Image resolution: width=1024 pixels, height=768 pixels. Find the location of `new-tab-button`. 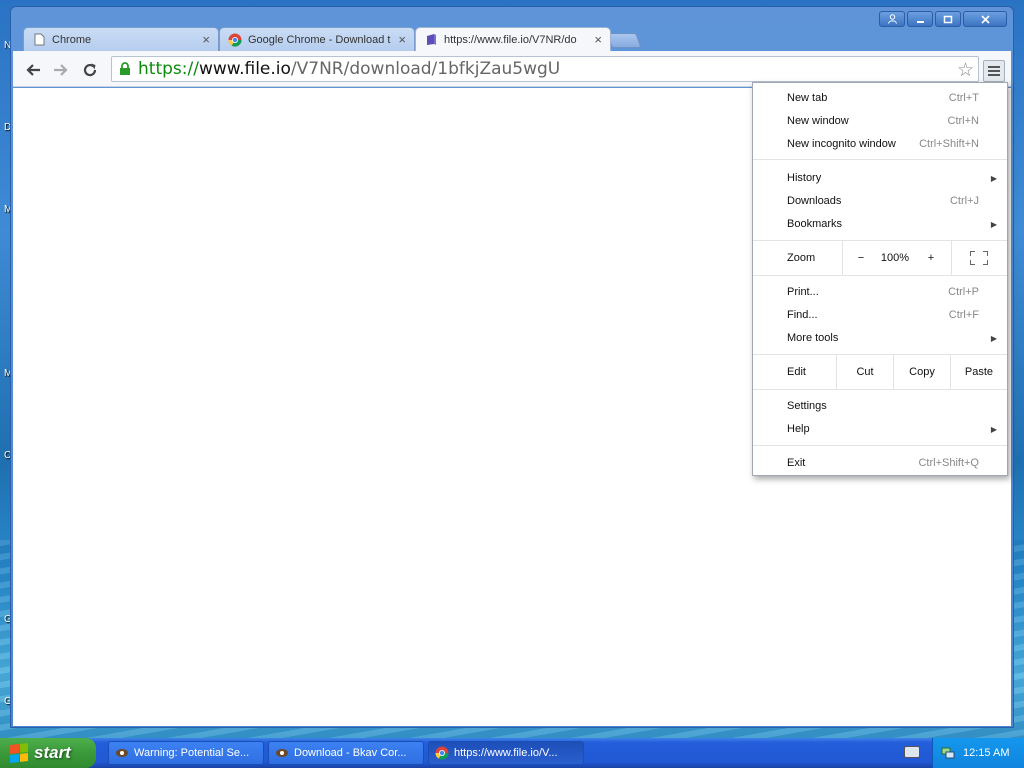

new-tab-button is located at coordinates (624, 40).